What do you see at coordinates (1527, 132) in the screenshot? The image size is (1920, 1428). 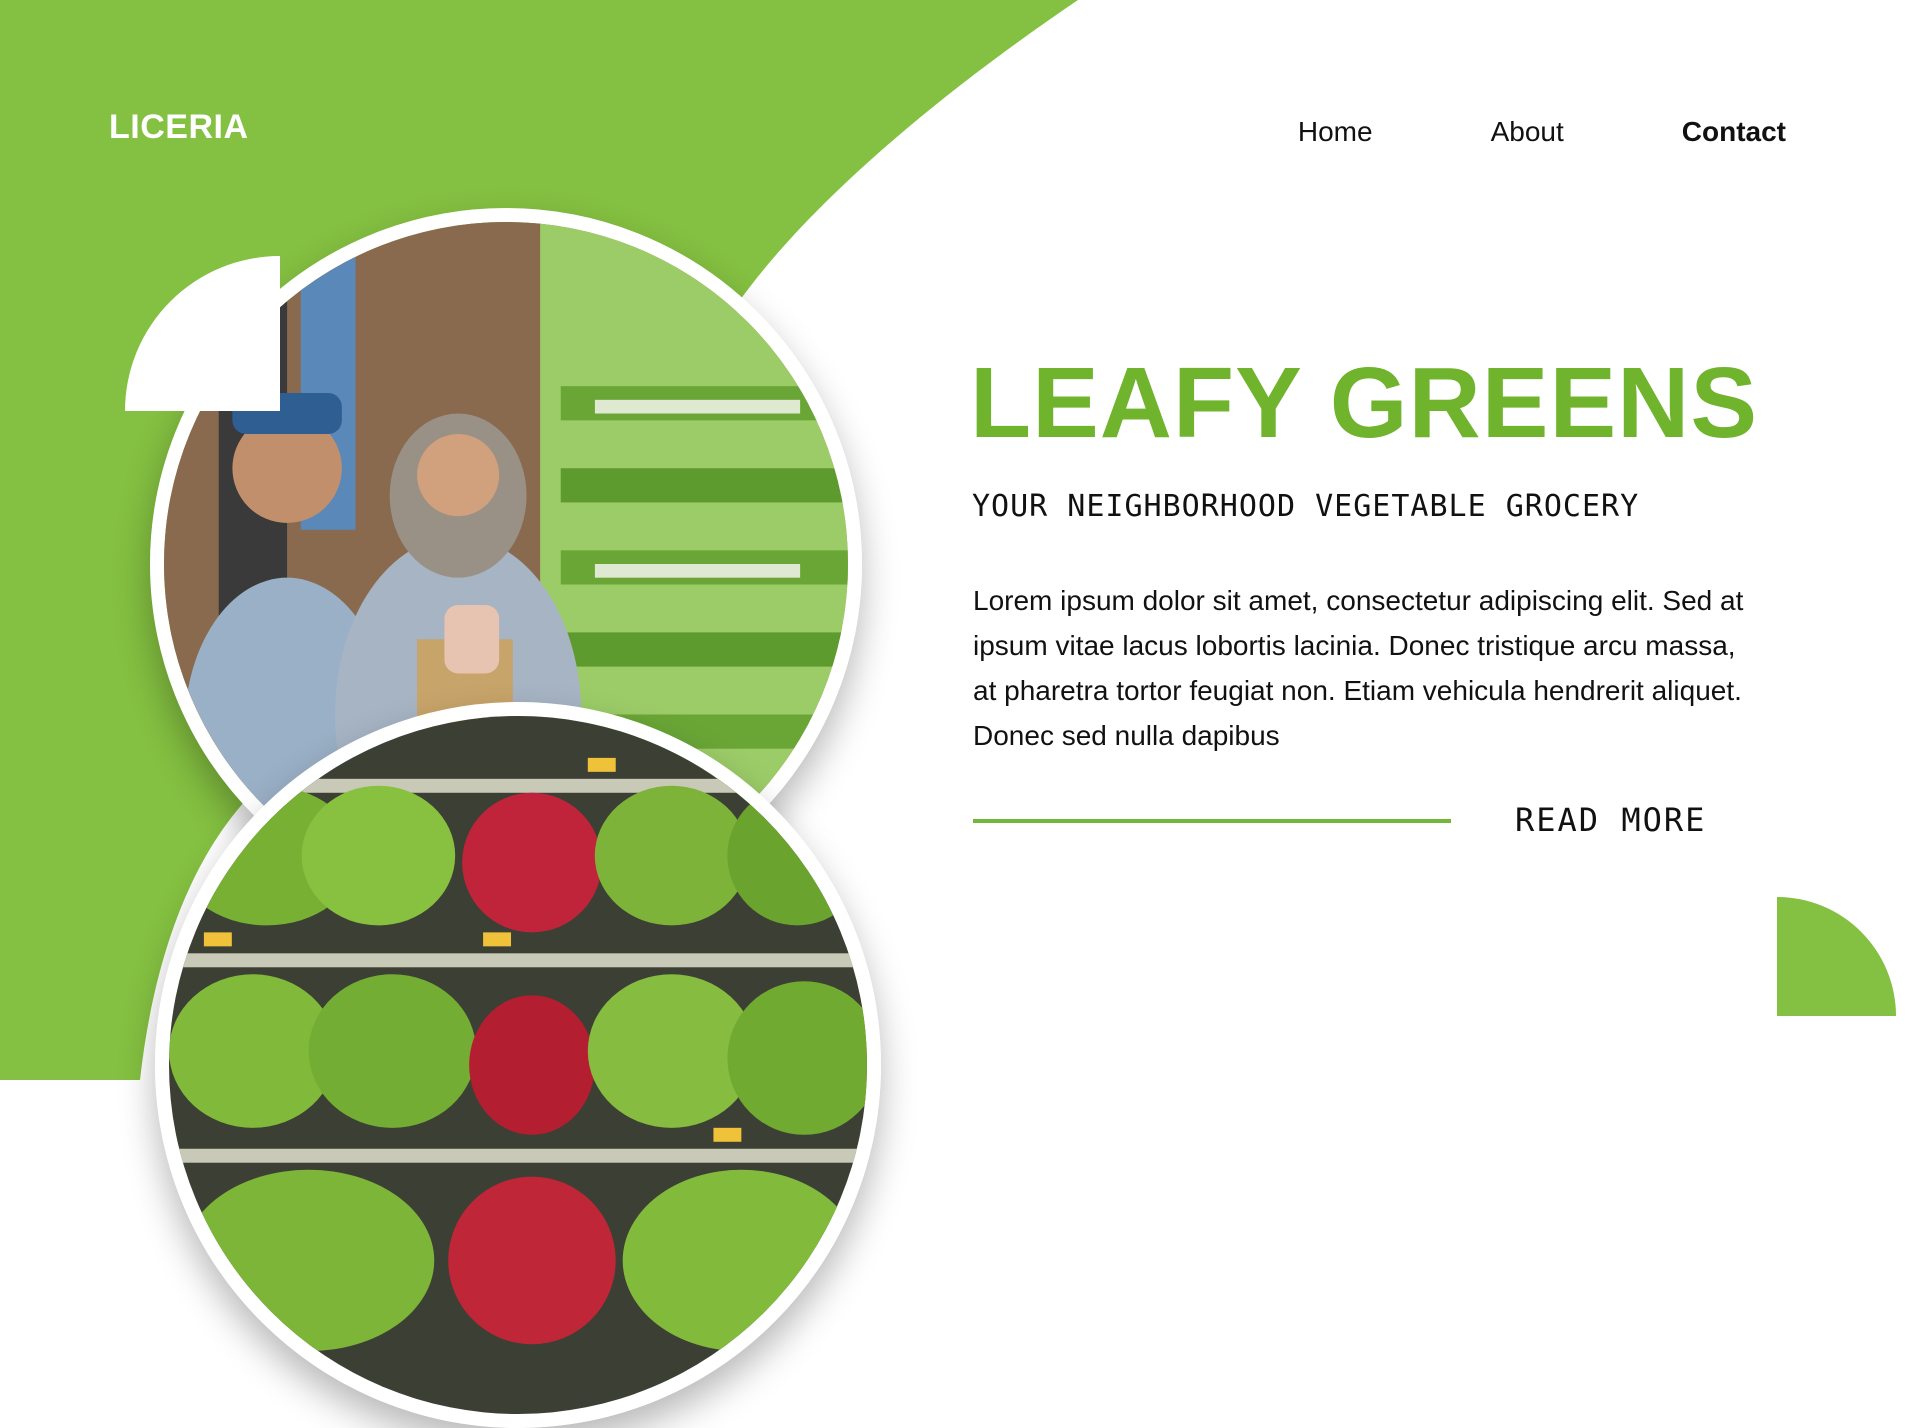 I see `nav-about-link: About` at bounding box center [1527, 132].